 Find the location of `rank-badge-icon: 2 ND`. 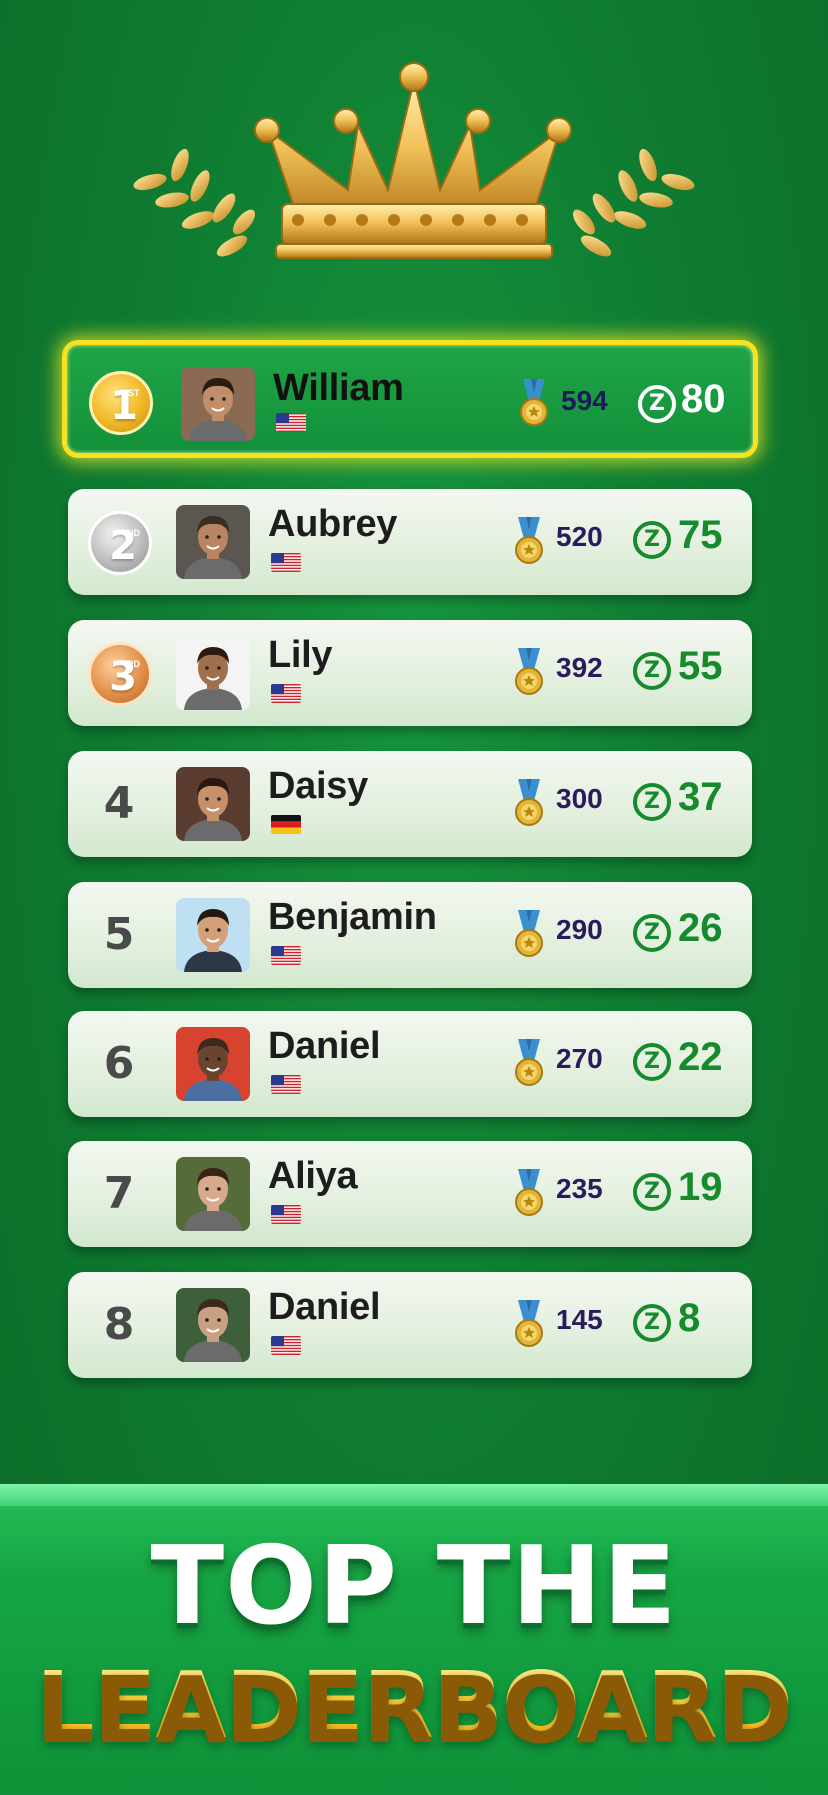

rank-badge-icon: 2 ND is located at coordinates (120, 543).